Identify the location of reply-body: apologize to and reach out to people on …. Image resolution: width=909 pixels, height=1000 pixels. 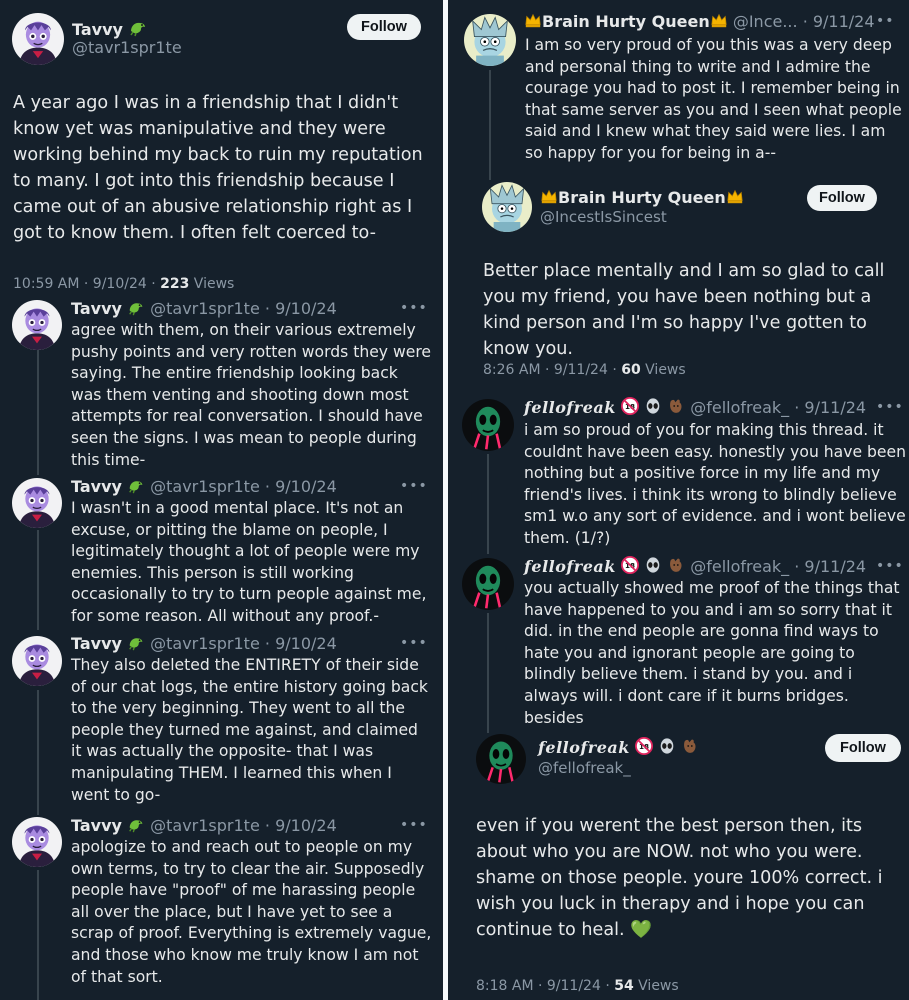
(251, 912).